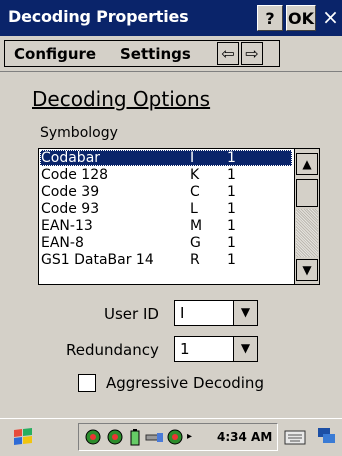 This screenshot has width=342, height=456. What do you see at coordinates (195, 243) in the screenshot?
I see `symbology-id: G` at bounding box center [195, 243].